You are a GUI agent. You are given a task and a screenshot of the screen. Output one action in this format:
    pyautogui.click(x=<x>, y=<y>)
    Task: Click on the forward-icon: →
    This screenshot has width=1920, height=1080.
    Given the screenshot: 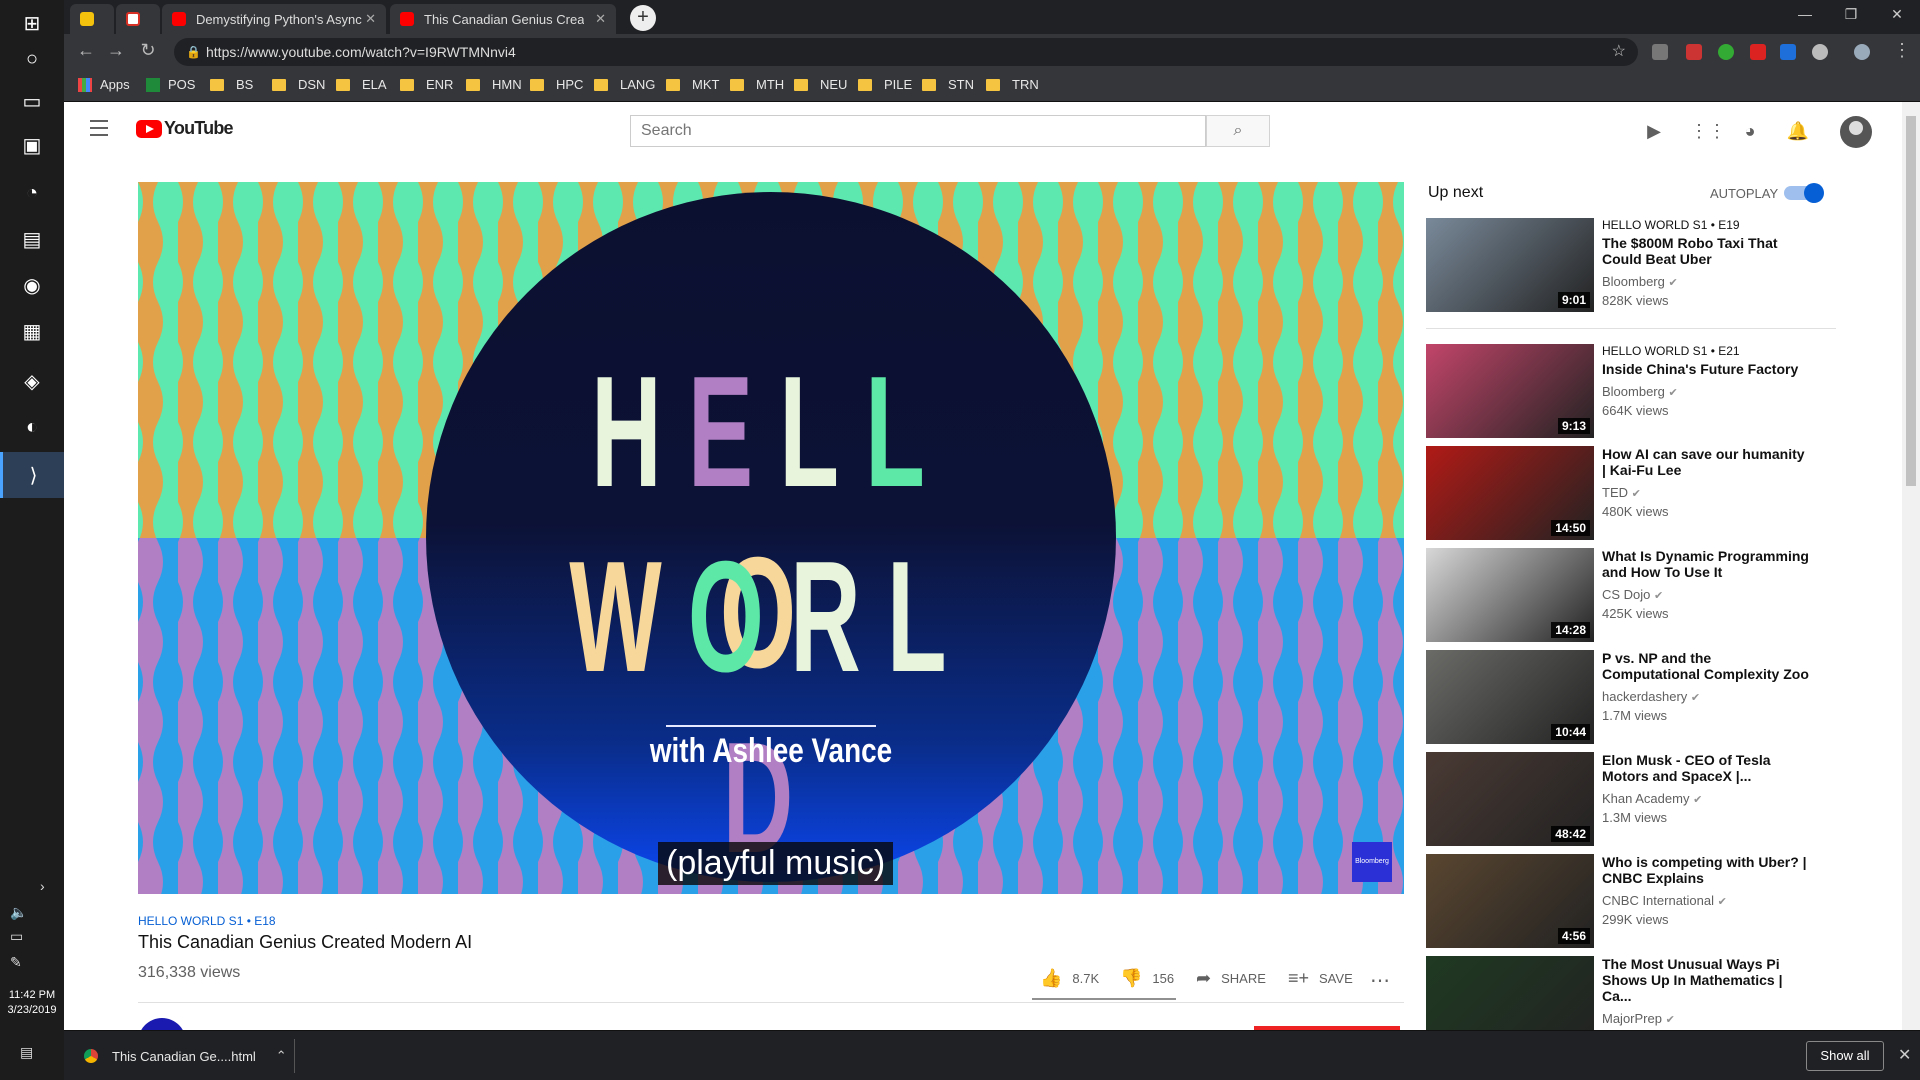 What is the action you would take?
    pyautogui.click(x=116, y=50)
    